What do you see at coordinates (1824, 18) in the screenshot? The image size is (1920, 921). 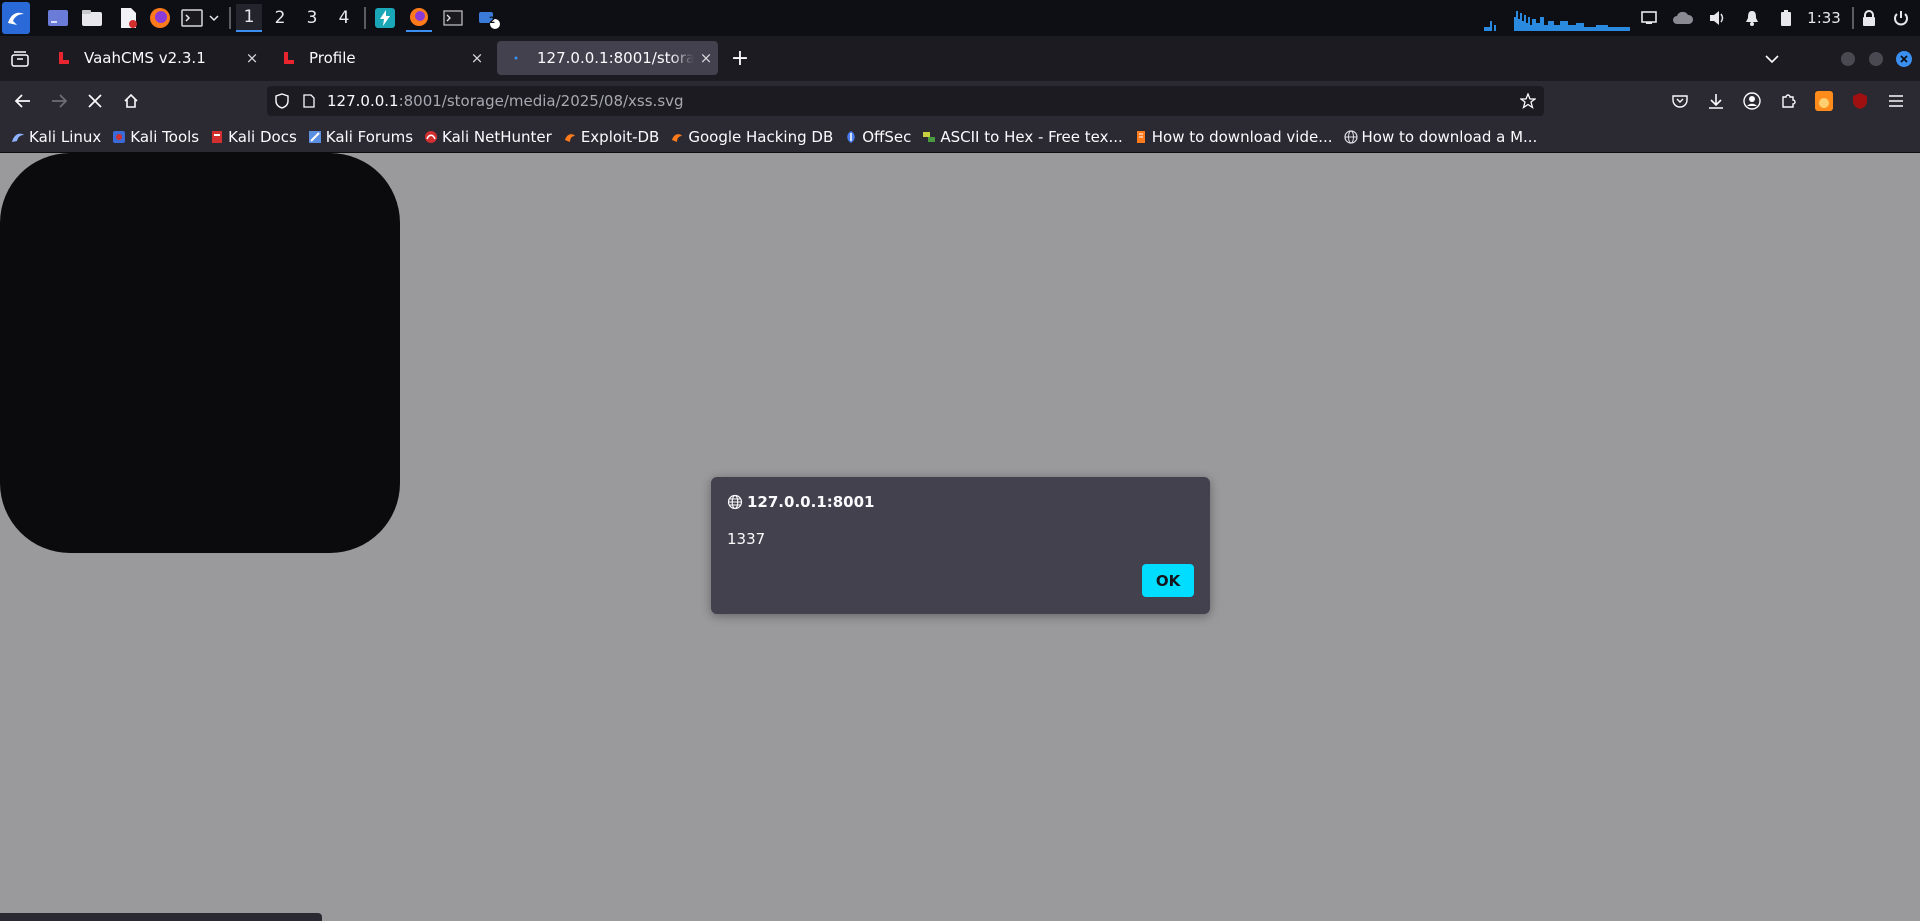 I see `clock: 1:33` at bounding box center [1824, 18].